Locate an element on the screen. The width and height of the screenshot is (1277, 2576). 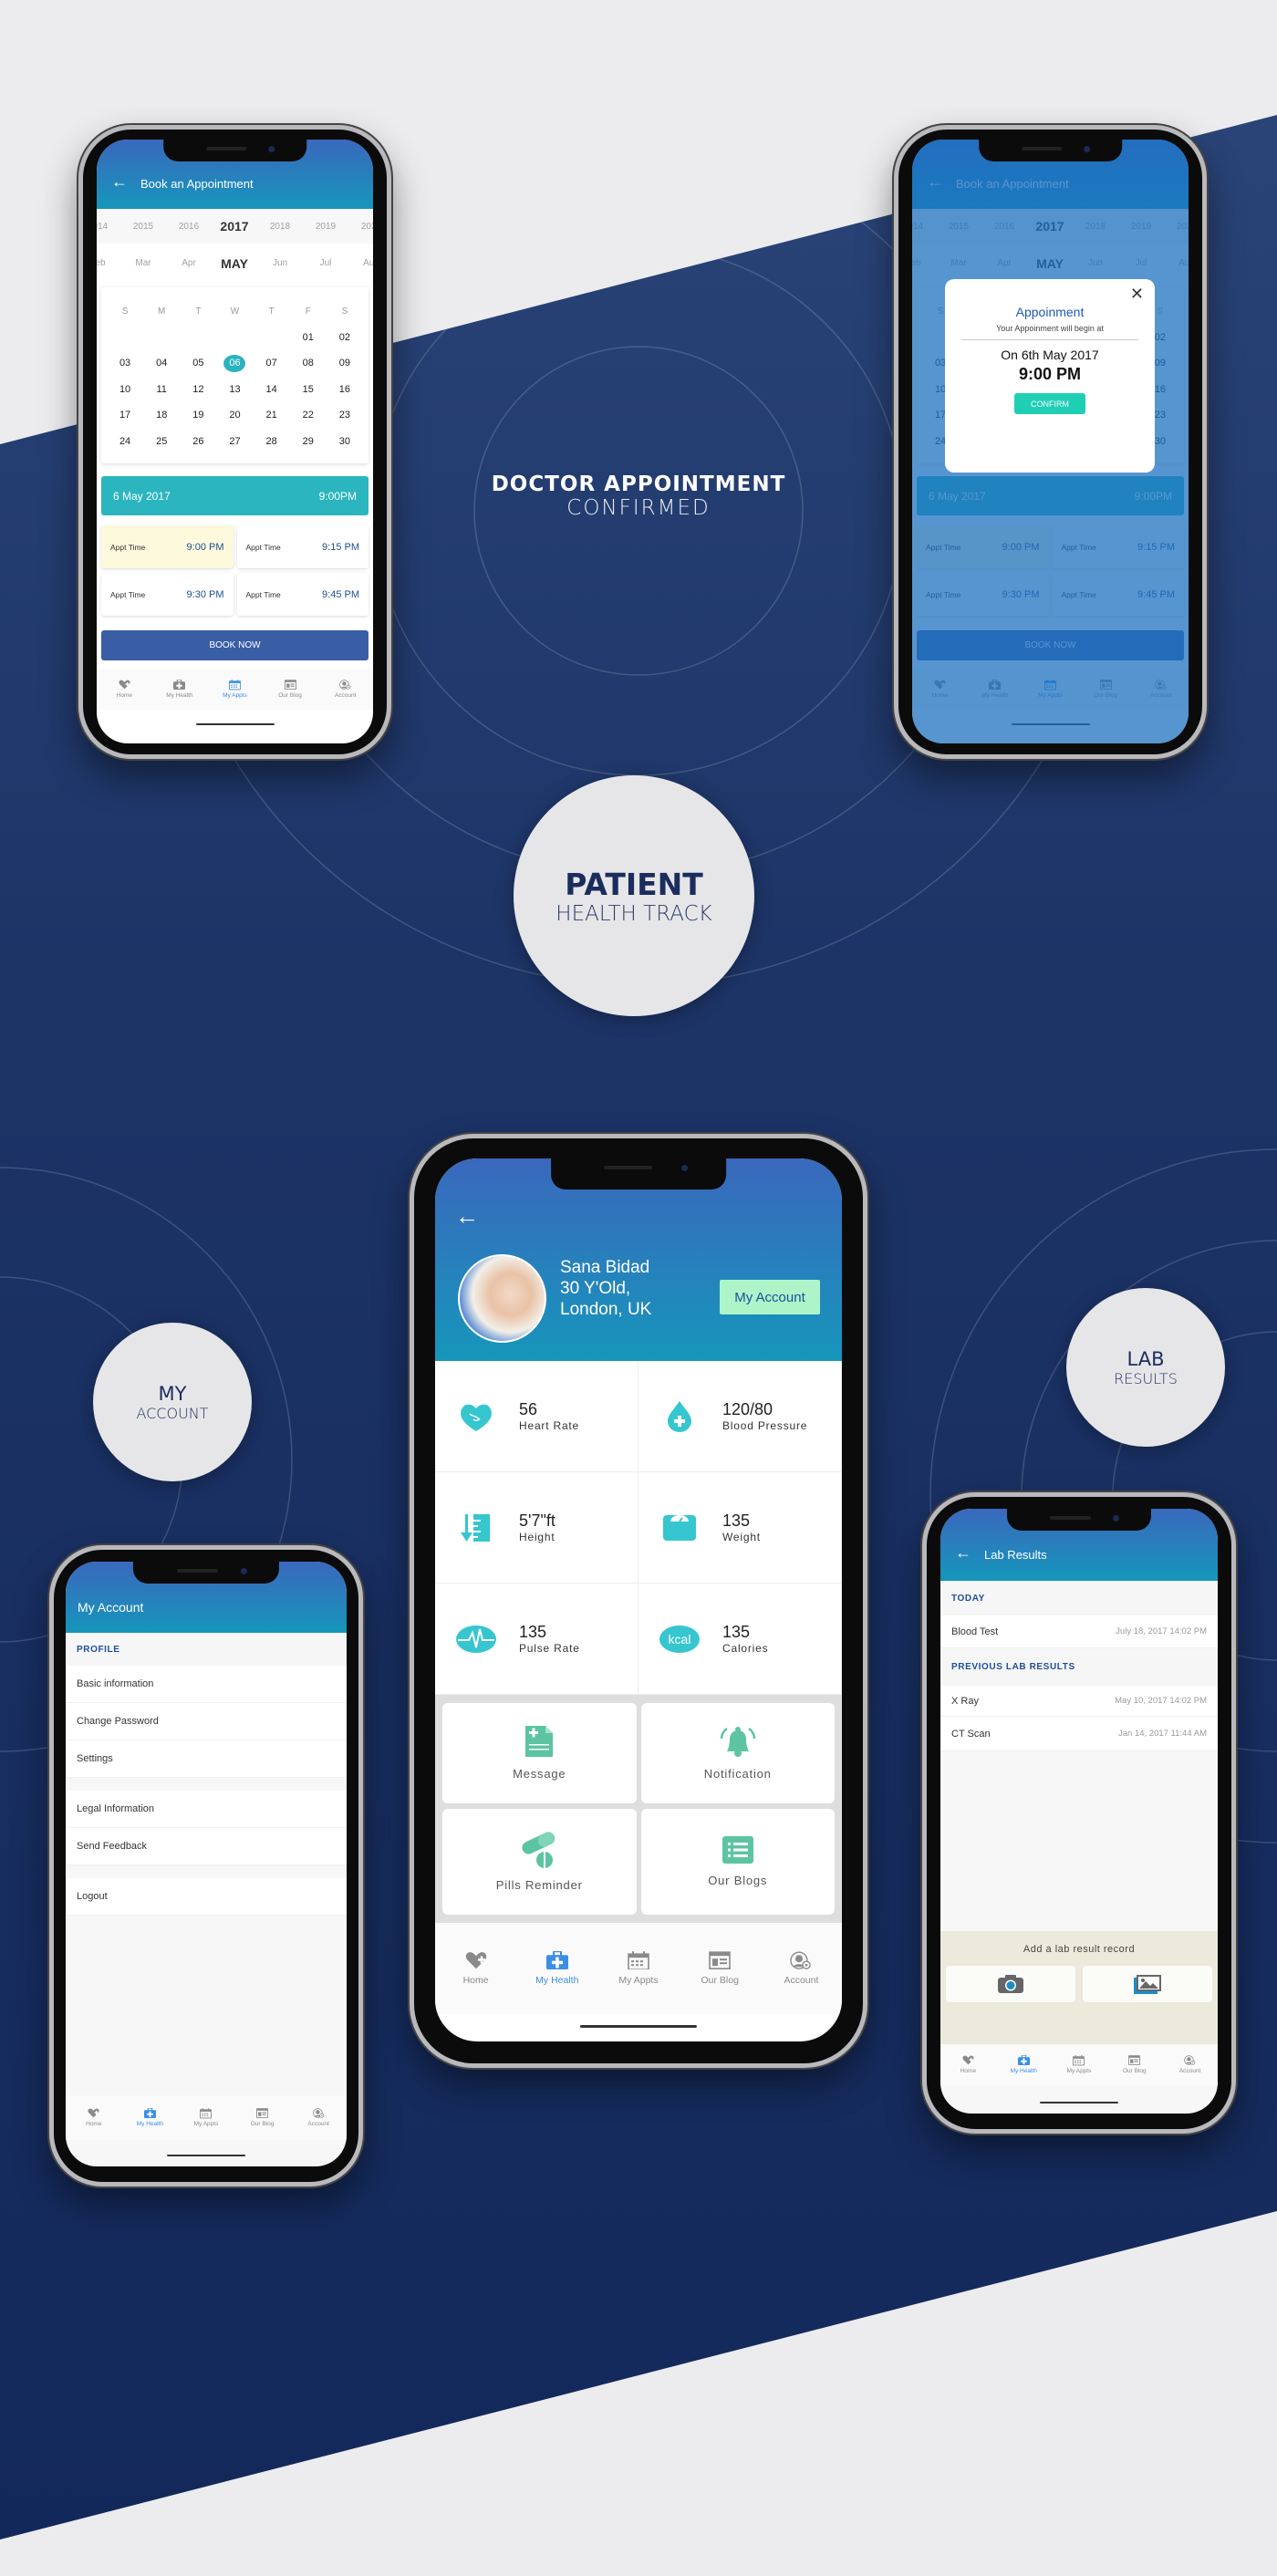
tile-pills-reminder: Pills Reminder is located at coordinates (539, 1862).